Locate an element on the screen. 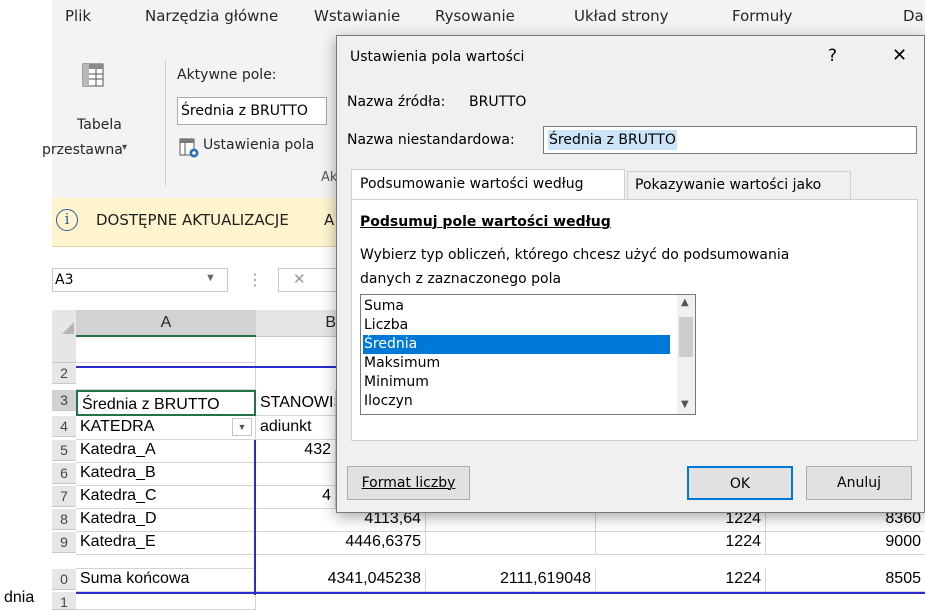 This screenshot has width=925, height=612. column-header-b: B is located at coordinates (296, 323).